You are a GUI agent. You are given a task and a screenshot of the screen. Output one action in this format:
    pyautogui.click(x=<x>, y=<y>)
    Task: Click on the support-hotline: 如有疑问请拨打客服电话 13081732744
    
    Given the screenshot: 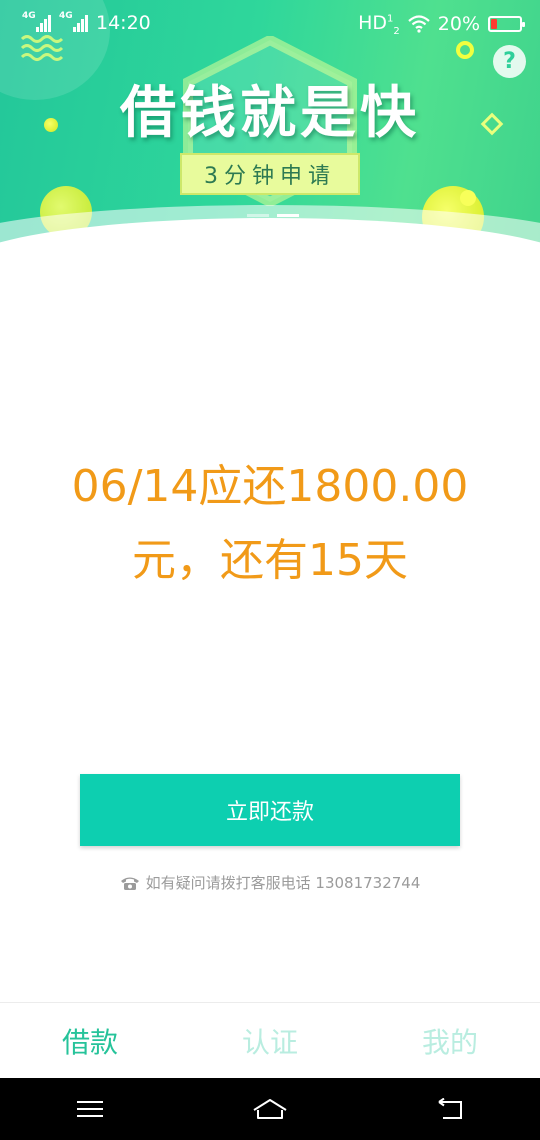 What is the action you would take?
    pyautogui.click(x=270, y=882)
    